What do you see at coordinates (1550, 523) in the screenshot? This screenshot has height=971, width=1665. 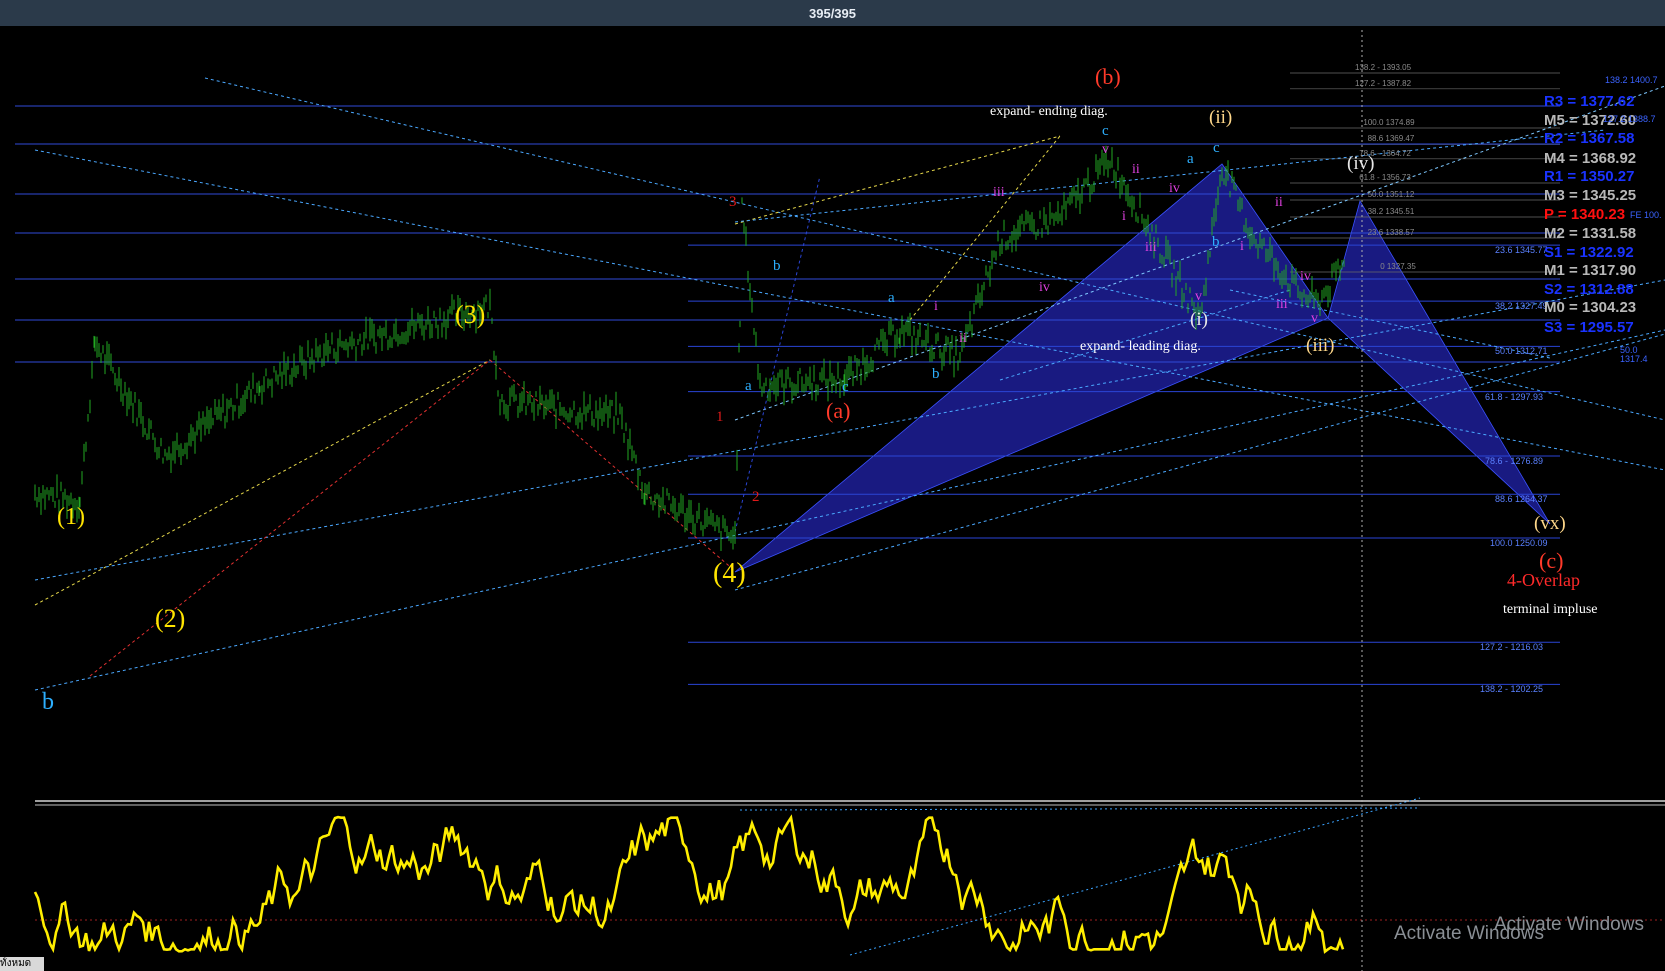 I see `wave-label-vx: (vx)` at bounding box center [1550, 523].